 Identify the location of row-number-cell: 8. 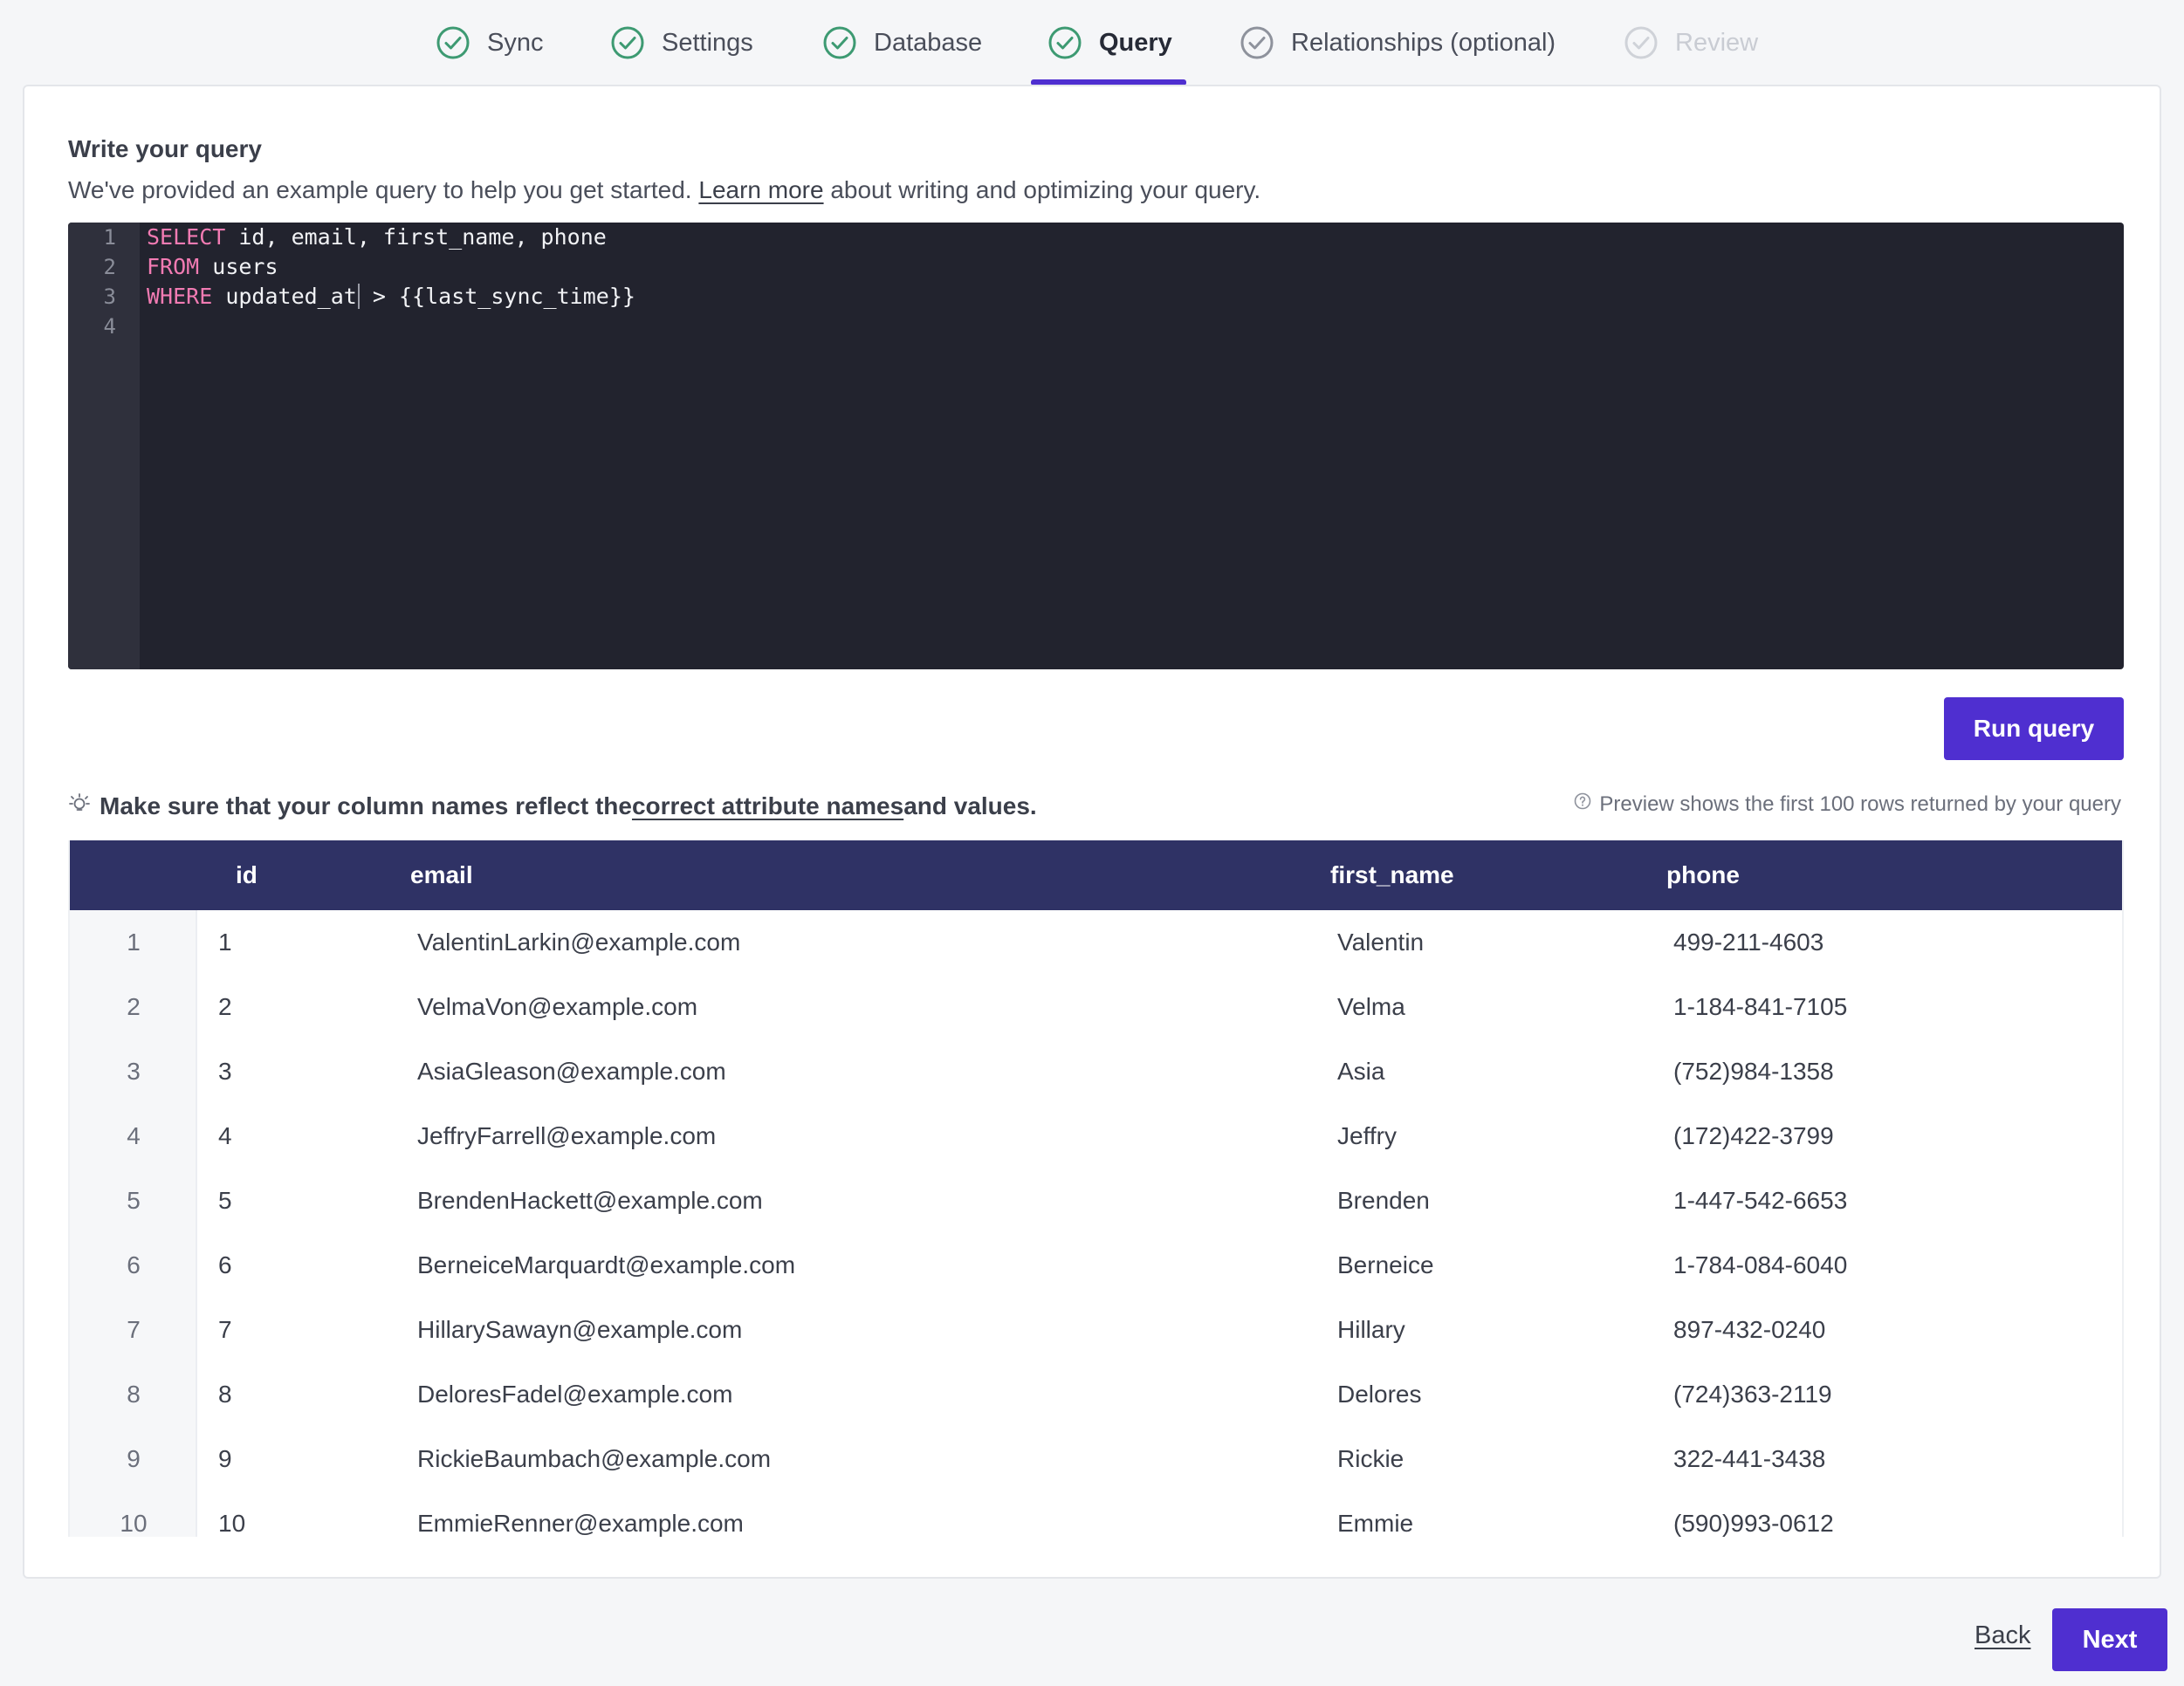
(134, 1395).